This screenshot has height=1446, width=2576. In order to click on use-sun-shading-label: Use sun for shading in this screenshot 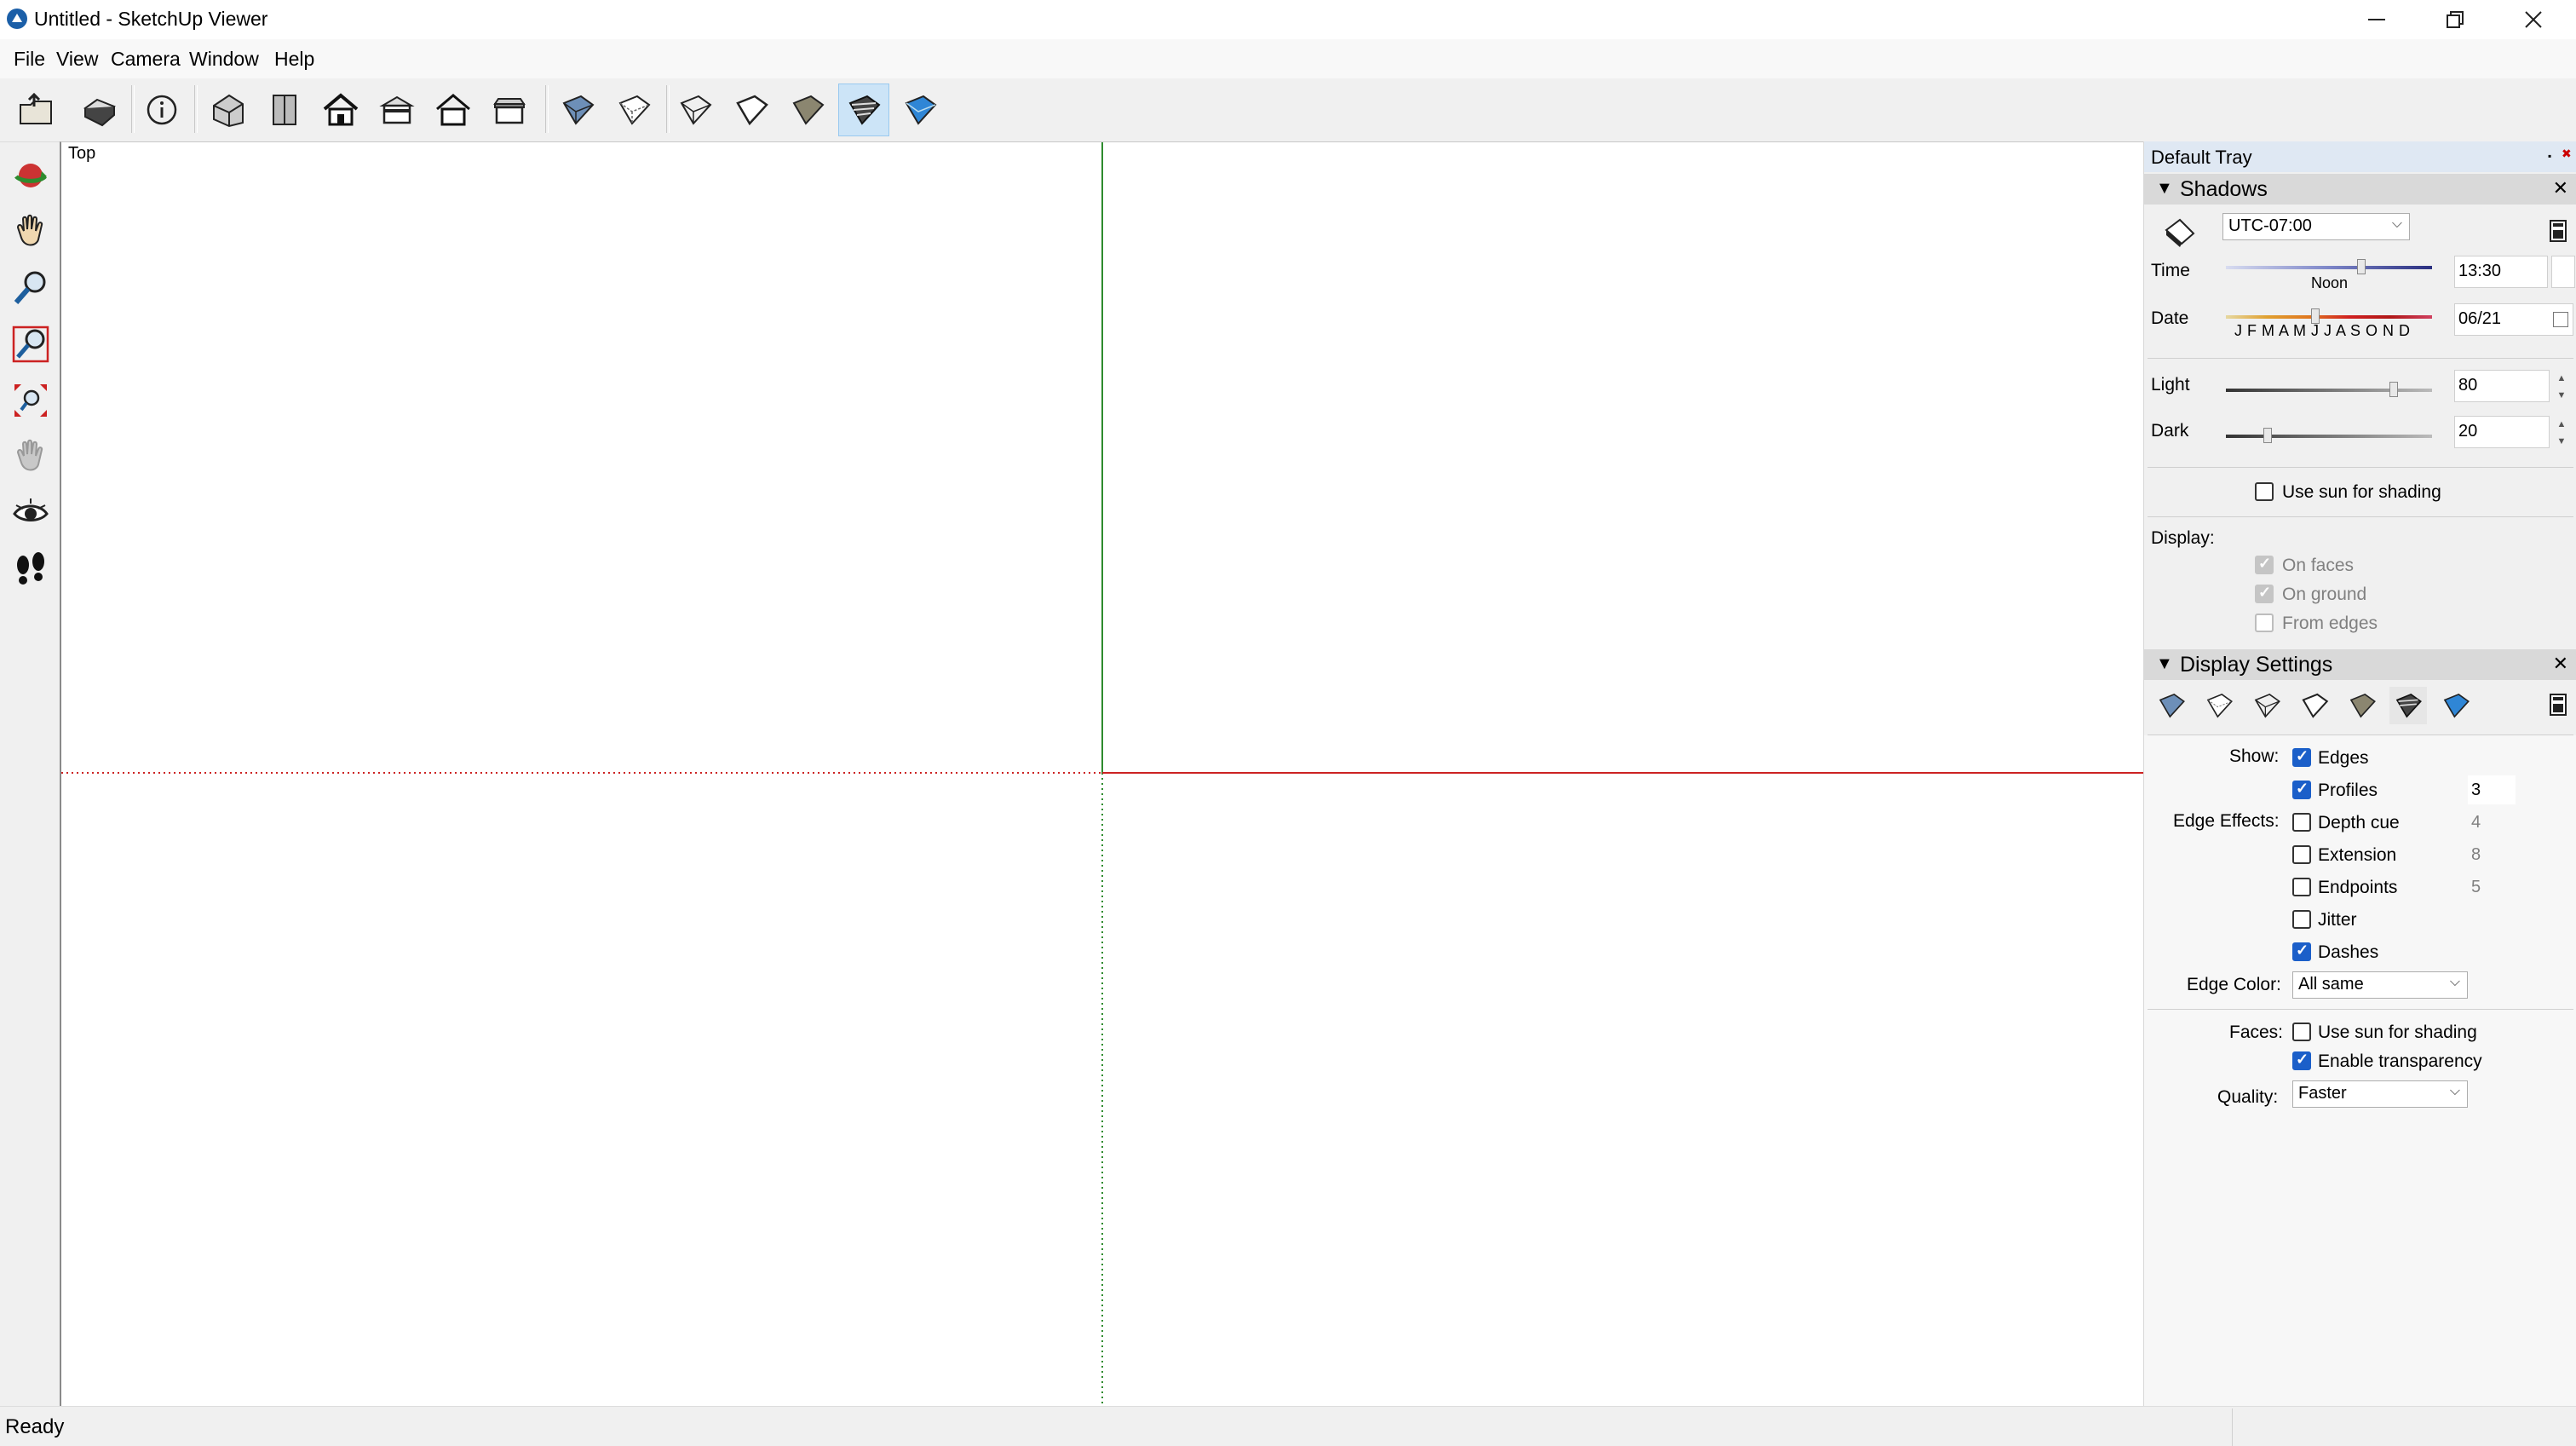, I will do `click(2362, 492)`.